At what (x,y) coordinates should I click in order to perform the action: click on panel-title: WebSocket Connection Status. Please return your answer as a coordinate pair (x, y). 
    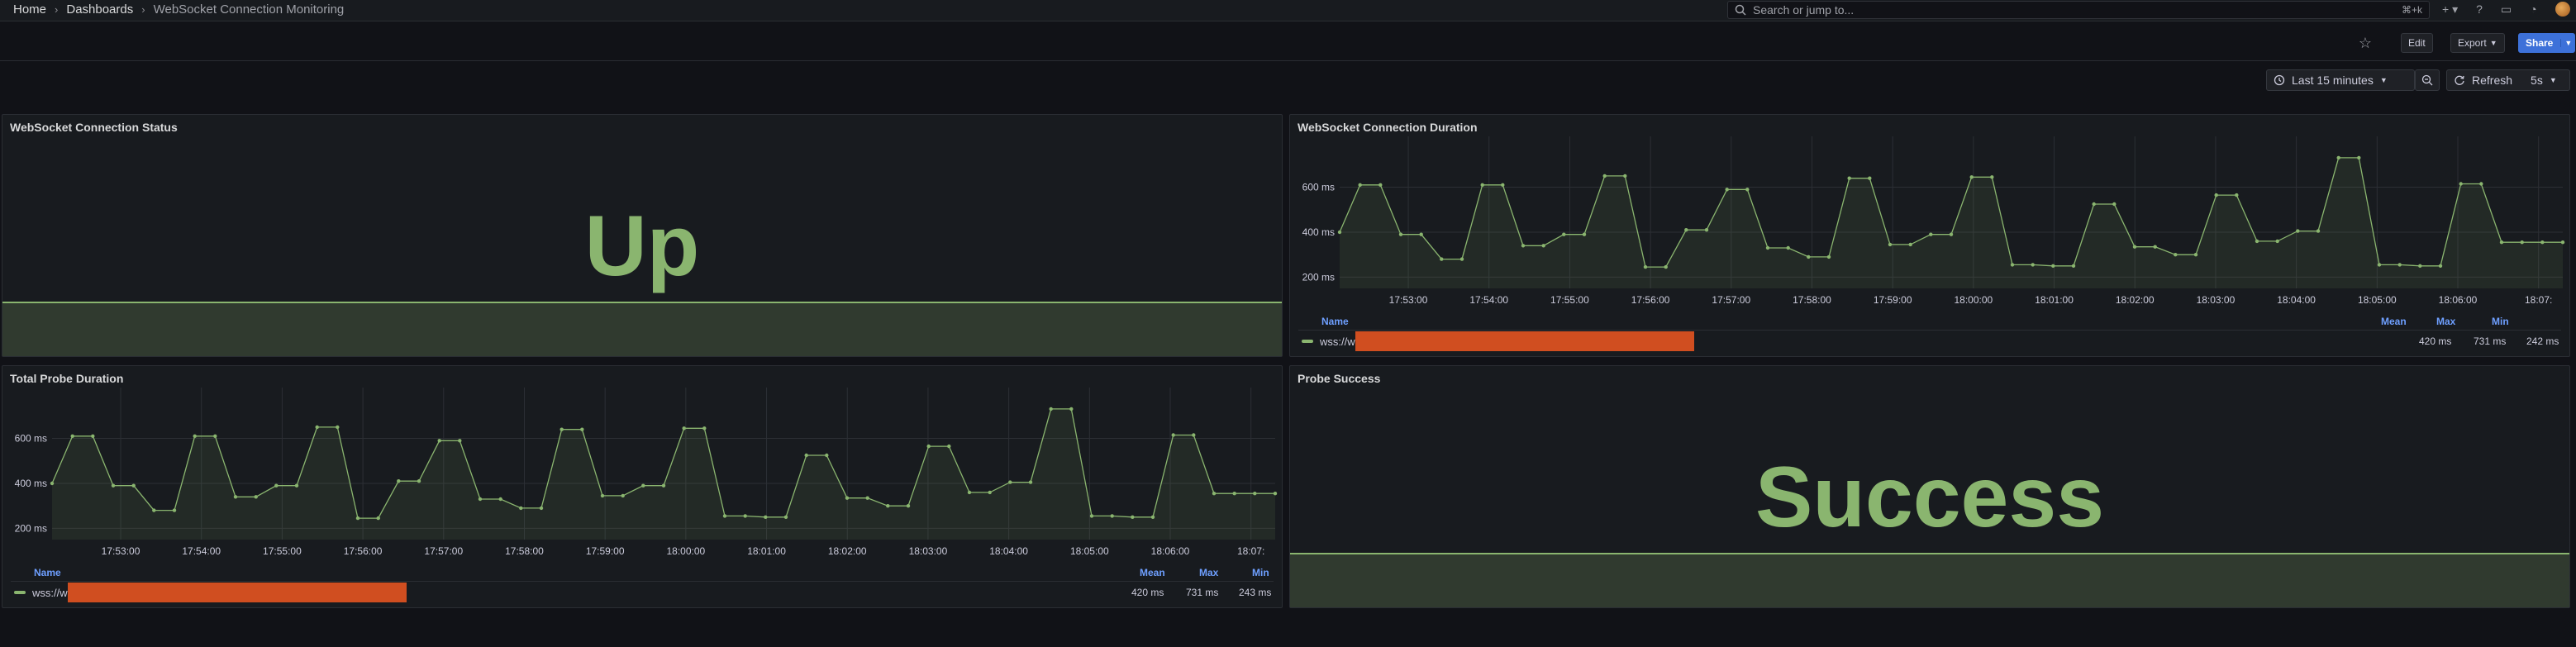
    Looking at the image, I should click on (94, 127).